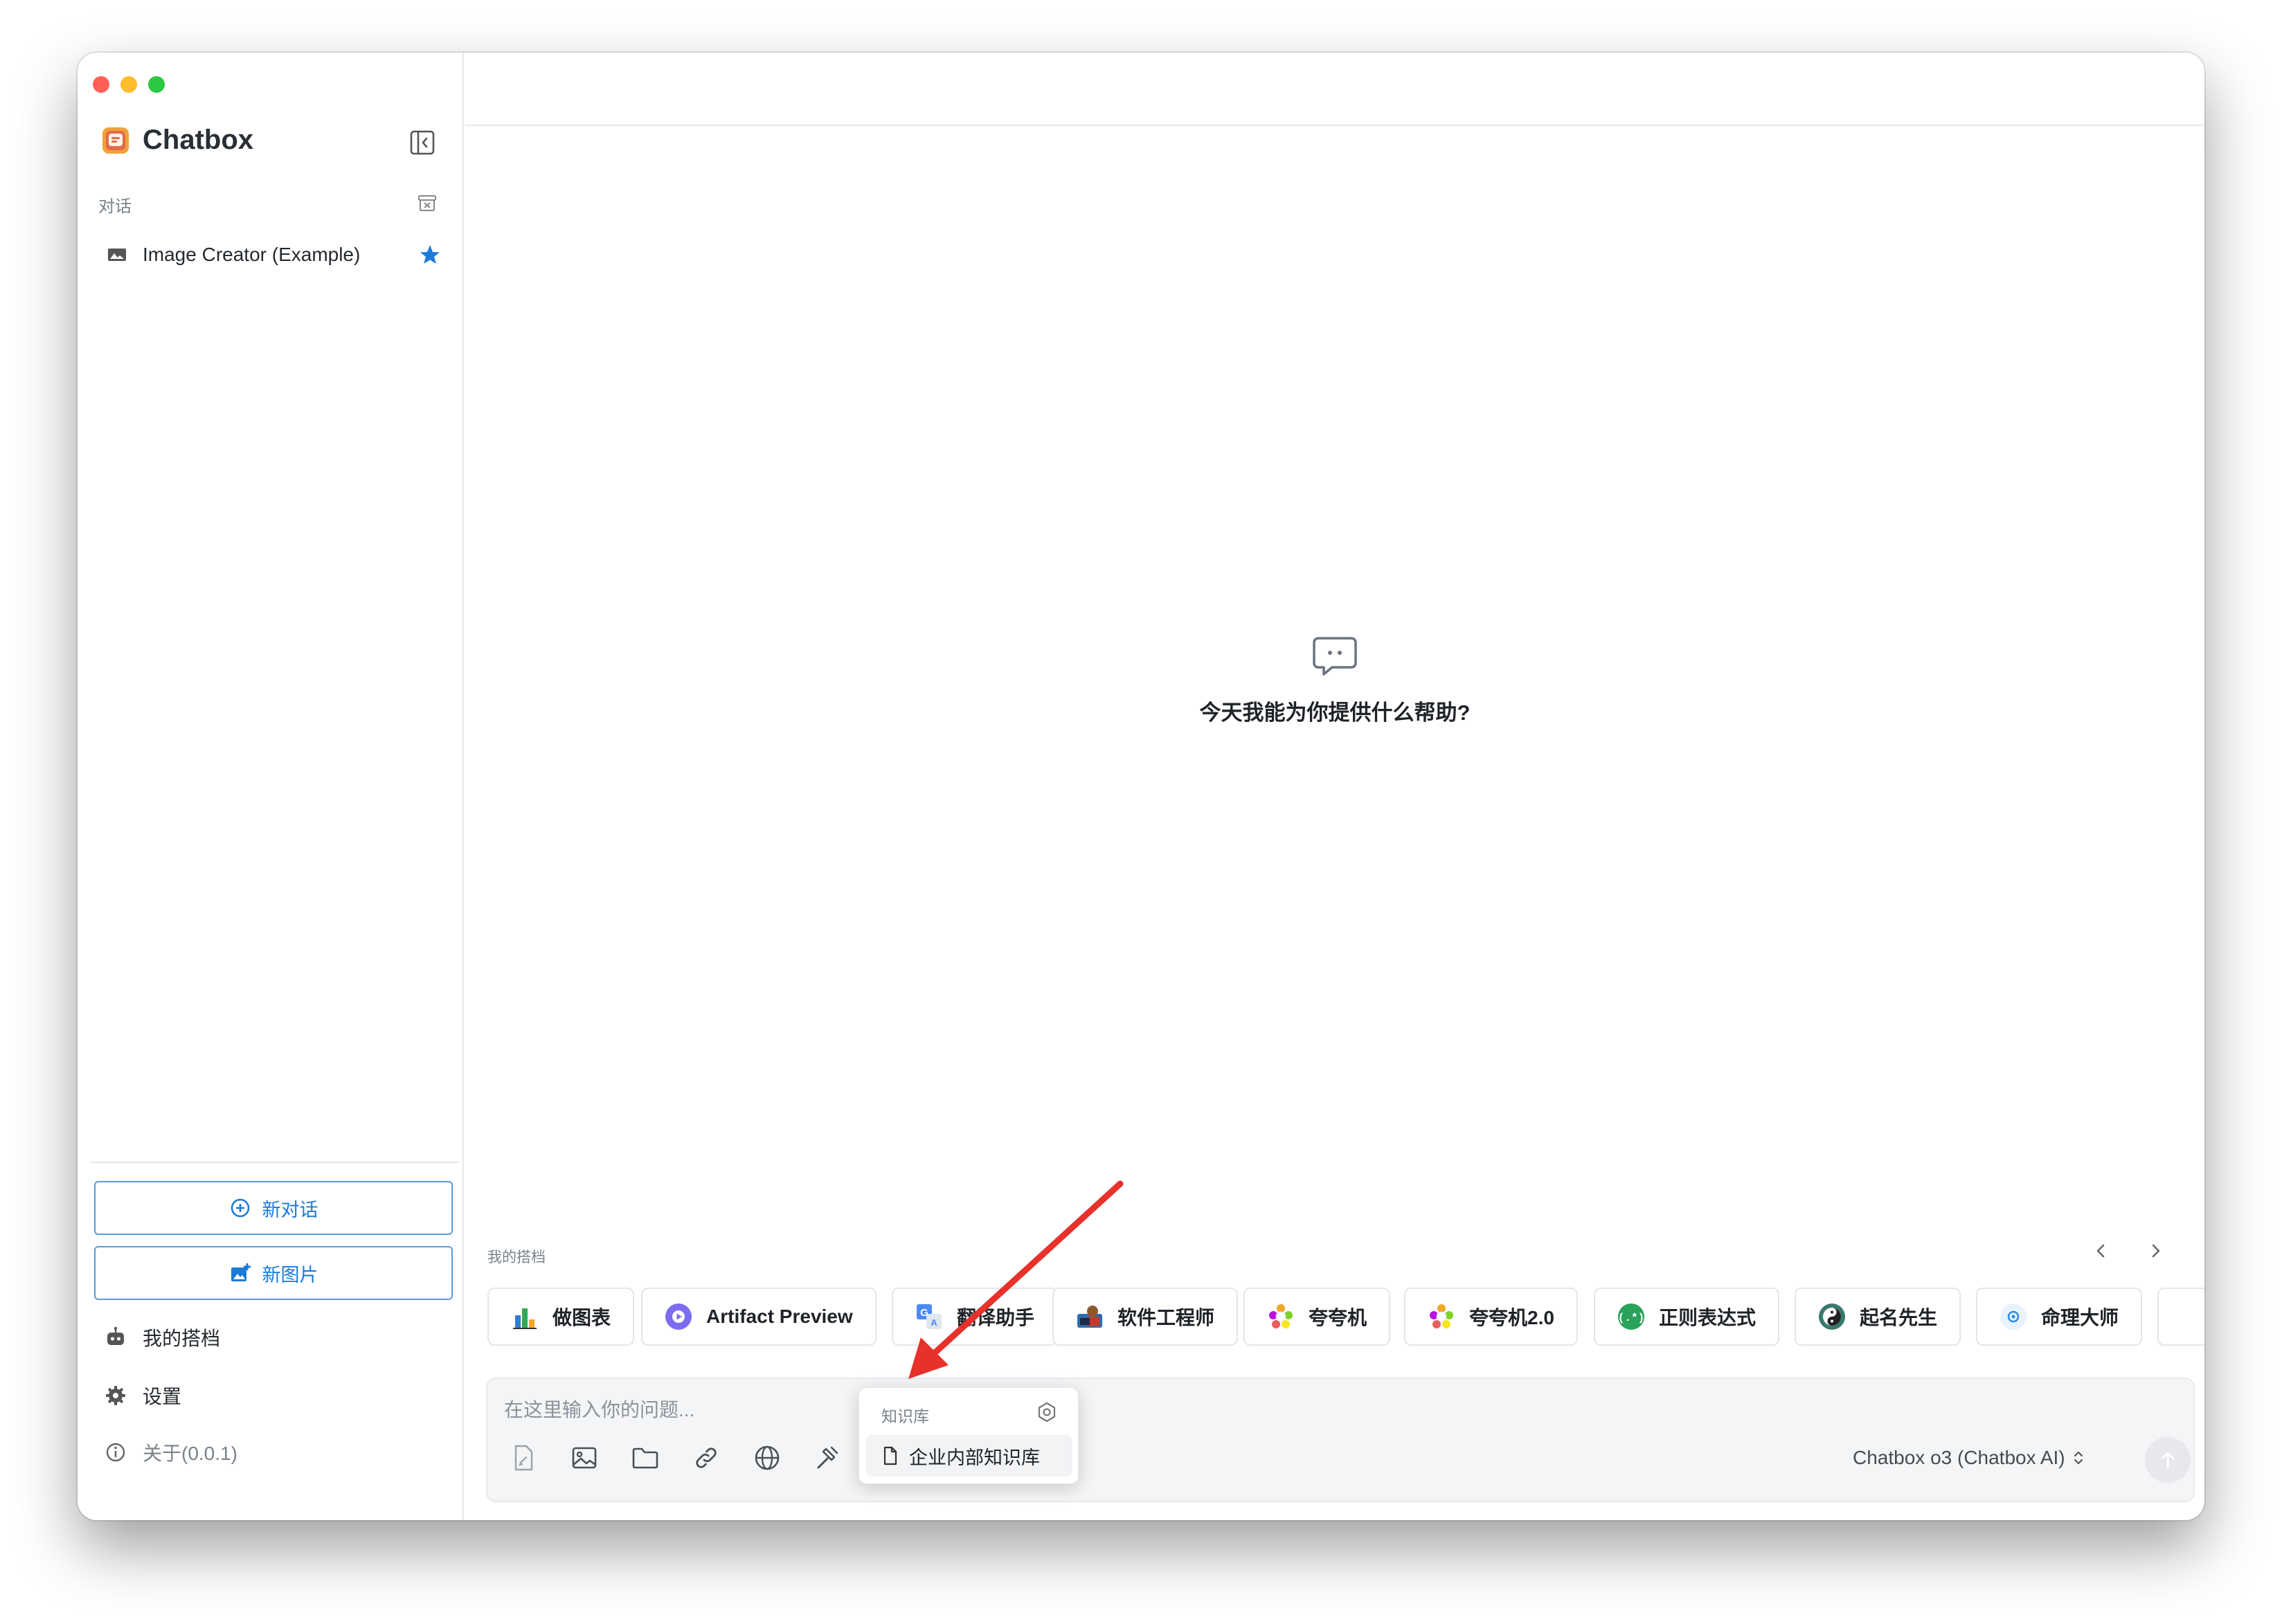  I want to click on info-icon, so click(115, 1452).